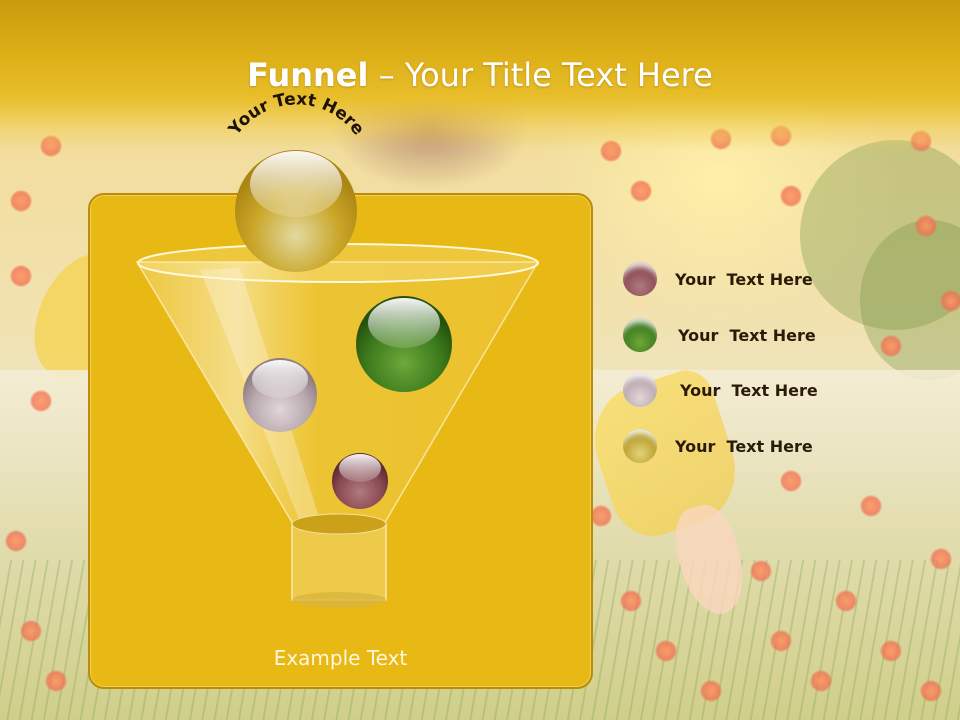  What do you see at coordinates (360, 481) in the screenshot?
I see `funnel-ball-maroon` at bounding box center [360, 481].